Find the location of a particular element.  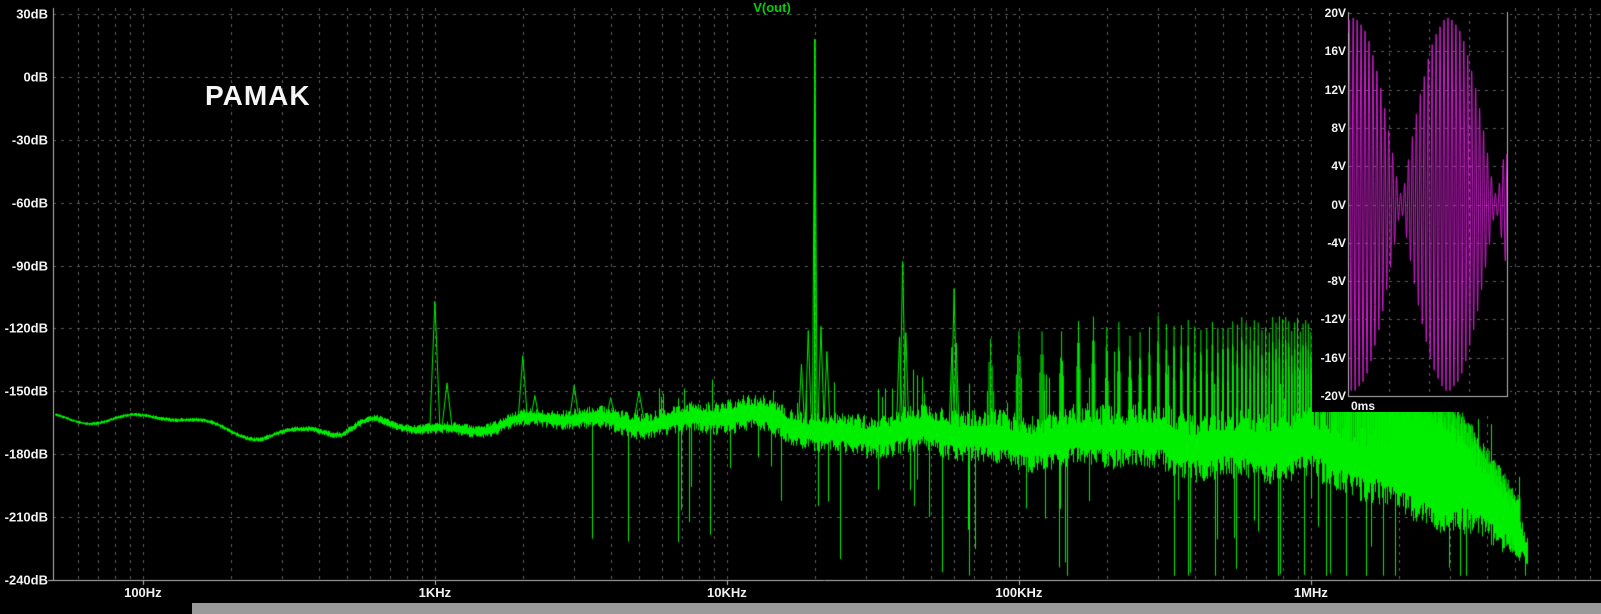

inset-y-tick-label: 4V is located at coordinates (1338, 166).